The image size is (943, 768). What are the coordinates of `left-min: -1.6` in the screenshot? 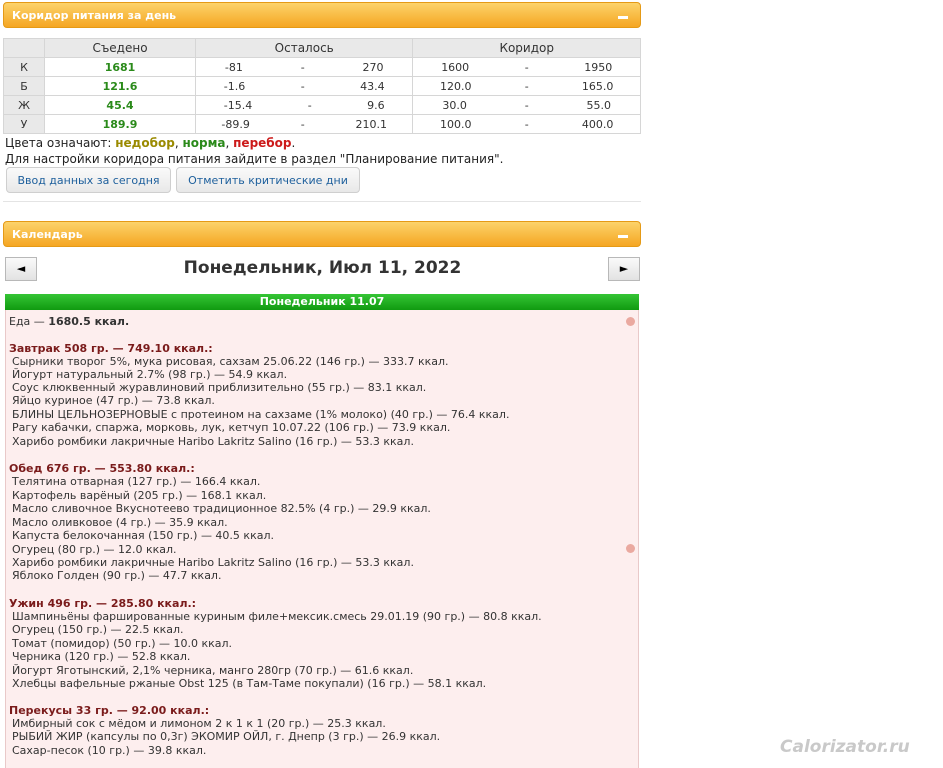 It's located at (234, 86).